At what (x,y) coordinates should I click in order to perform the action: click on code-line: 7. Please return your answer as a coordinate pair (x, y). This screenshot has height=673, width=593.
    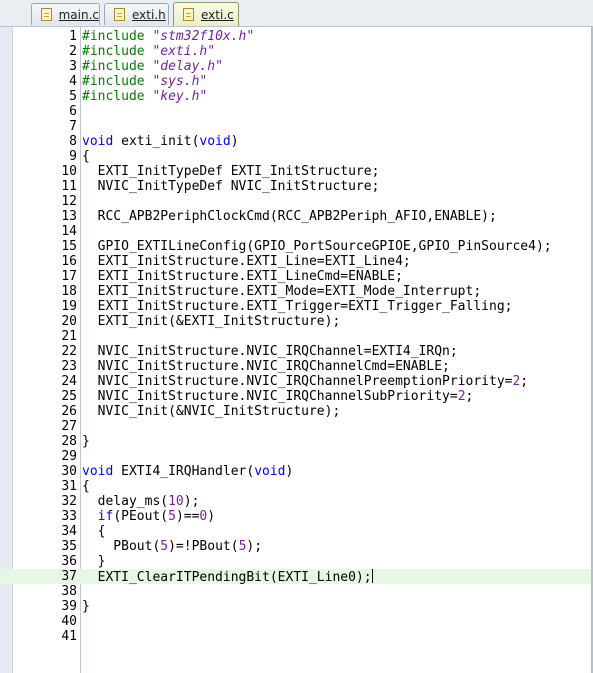
    Looking at the image, I should click on (296, 126).